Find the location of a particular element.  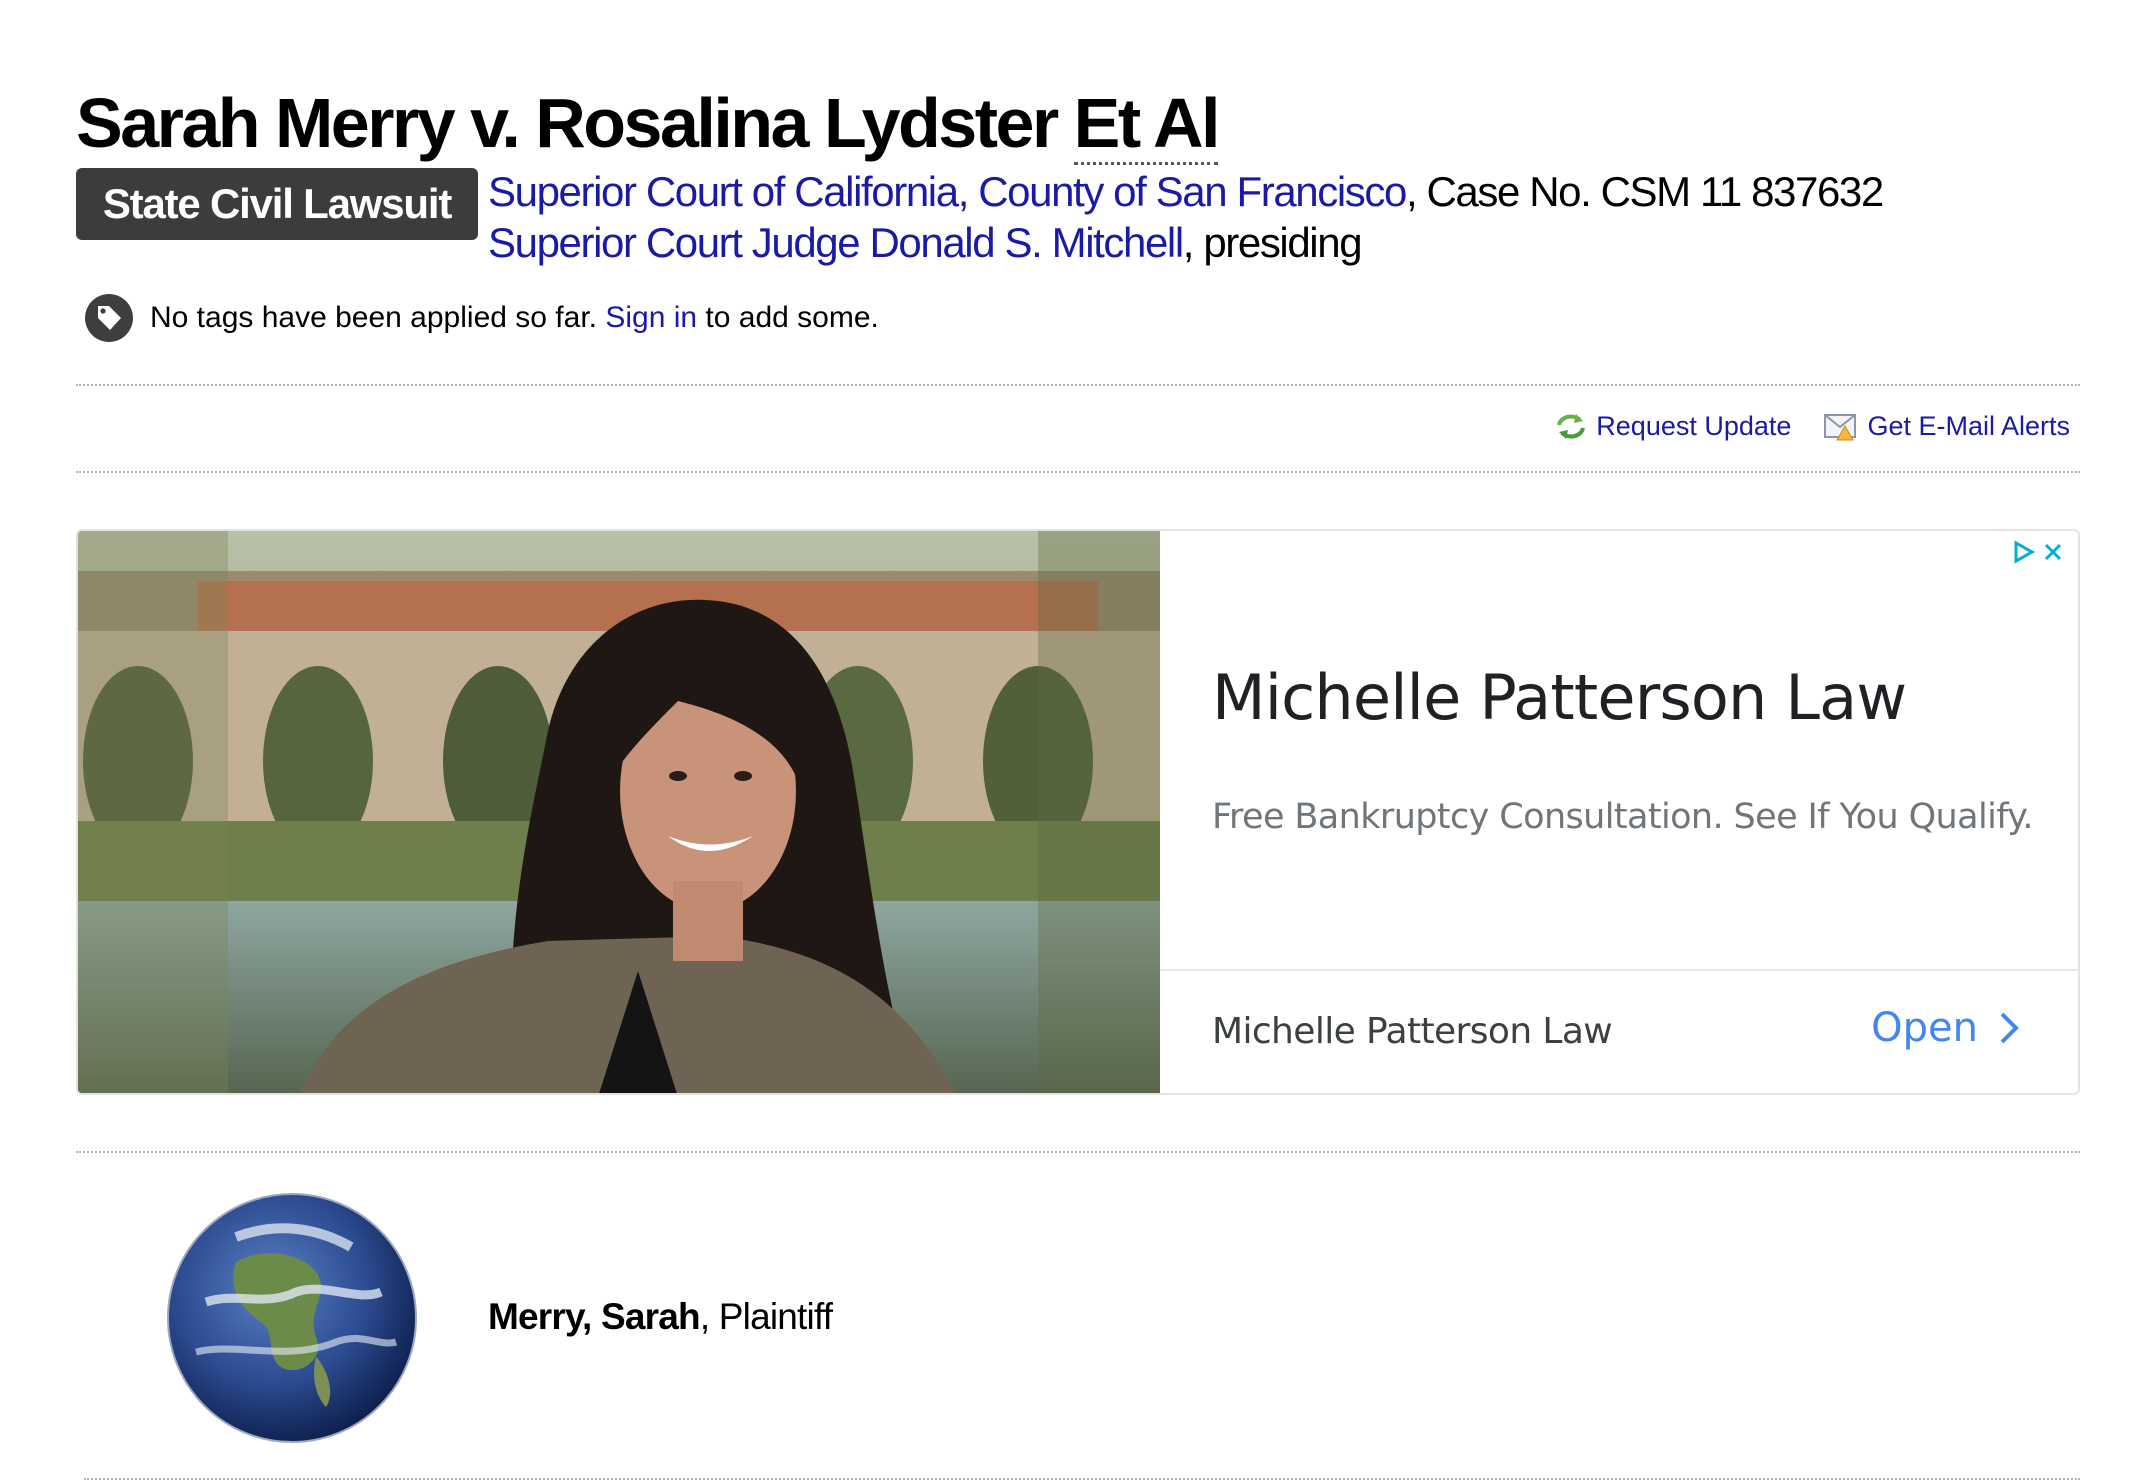

ad-close-icon is located at coordinates (2053, 552).